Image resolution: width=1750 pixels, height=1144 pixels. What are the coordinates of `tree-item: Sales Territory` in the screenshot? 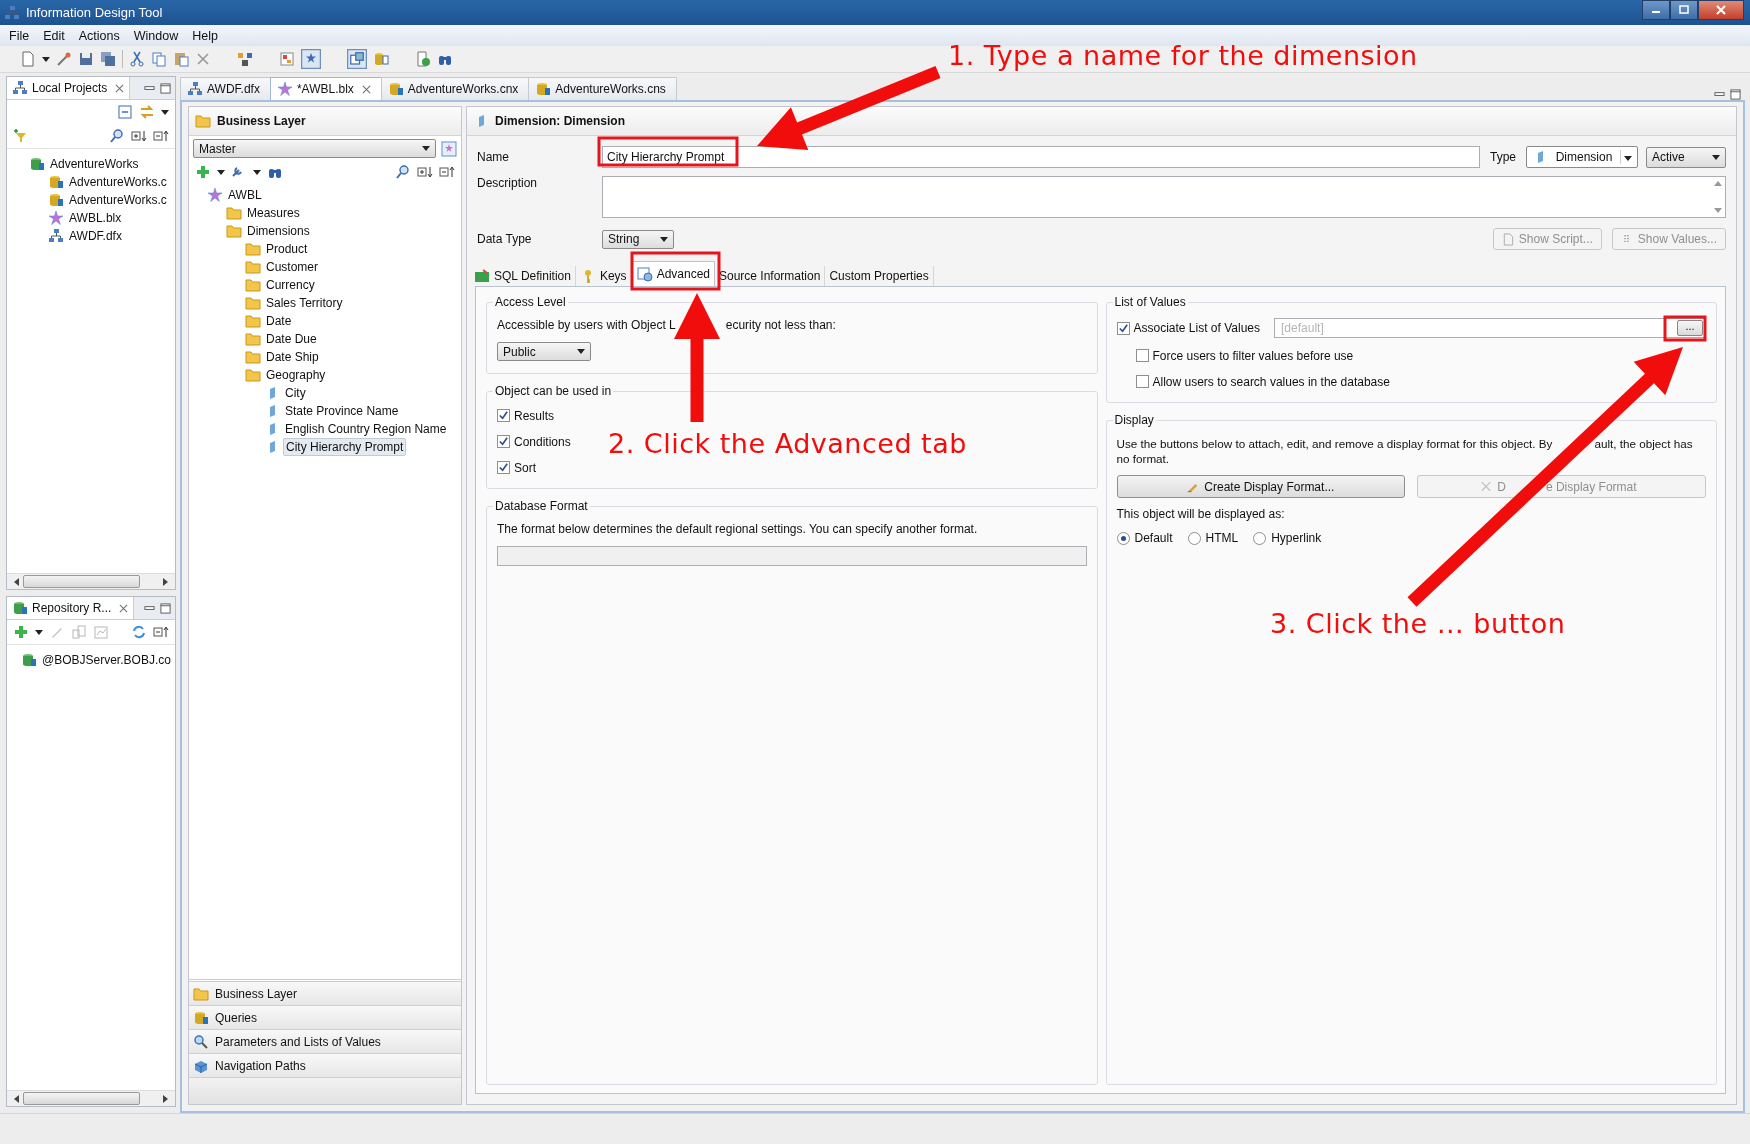 It's located at (304, 303).